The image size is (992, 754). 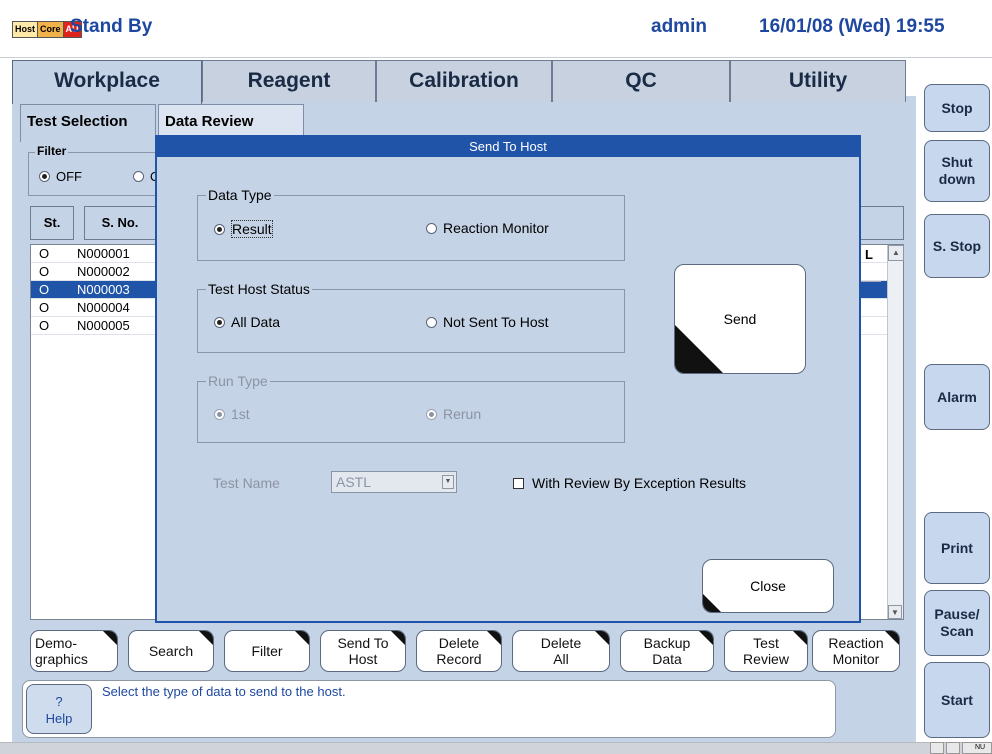 I want to click on tab-qc: QC, so click(x=641, y=81).